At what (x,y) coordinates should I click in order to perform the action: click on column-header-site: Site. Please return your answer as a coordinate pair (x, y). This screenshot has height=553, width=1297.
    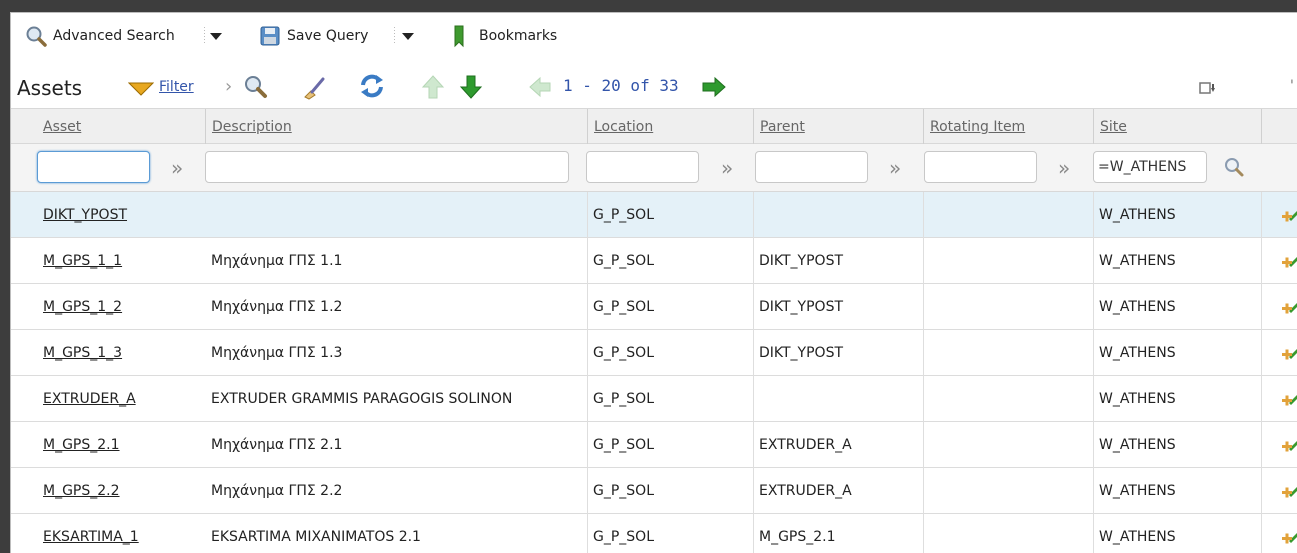
    Looking at the image, I should click on (1177, 127).